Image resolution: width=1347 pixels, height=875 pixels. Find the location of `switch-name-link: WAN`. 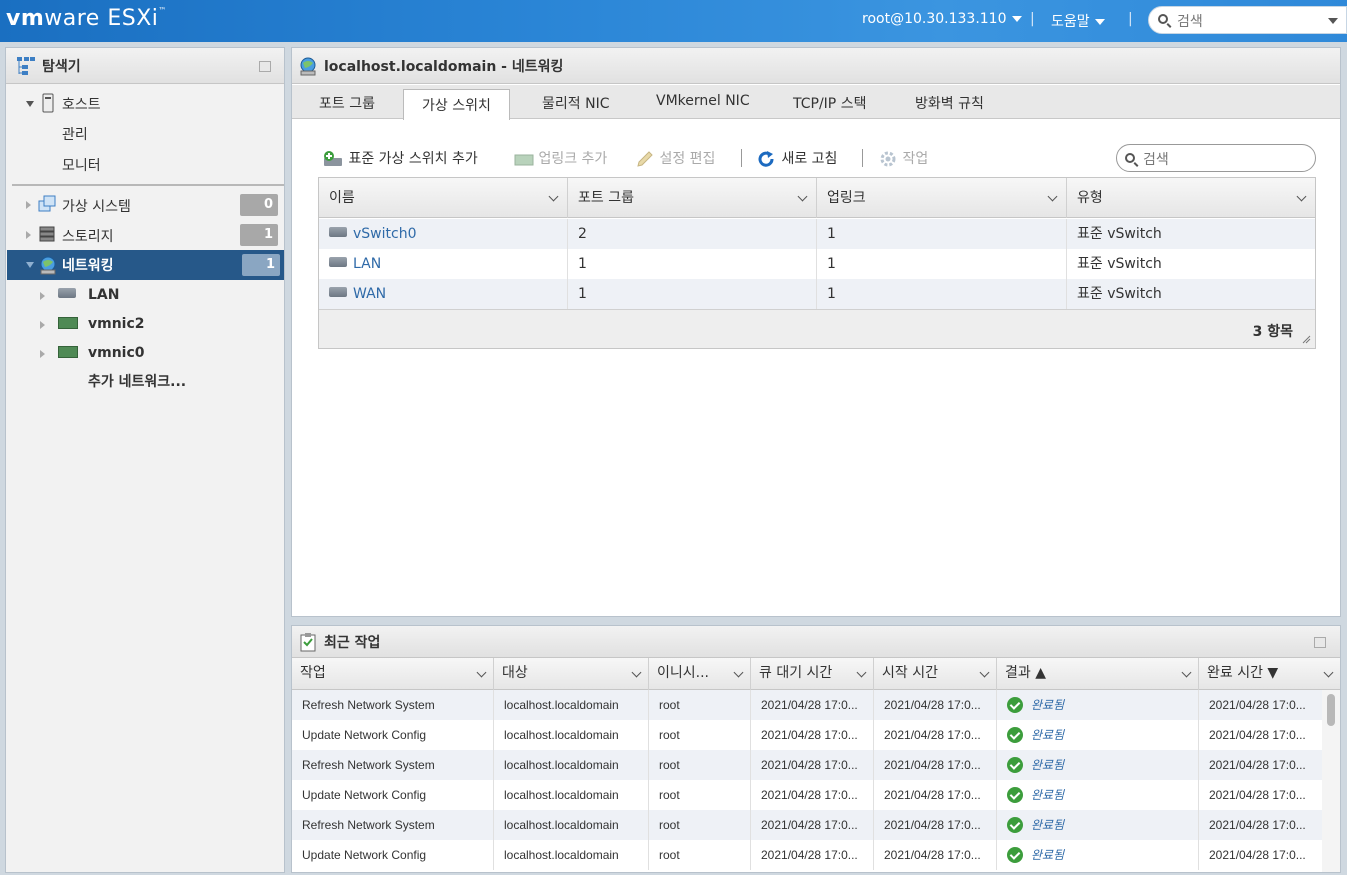

switch-name-link: WAN is located at coordinates (443, 294).